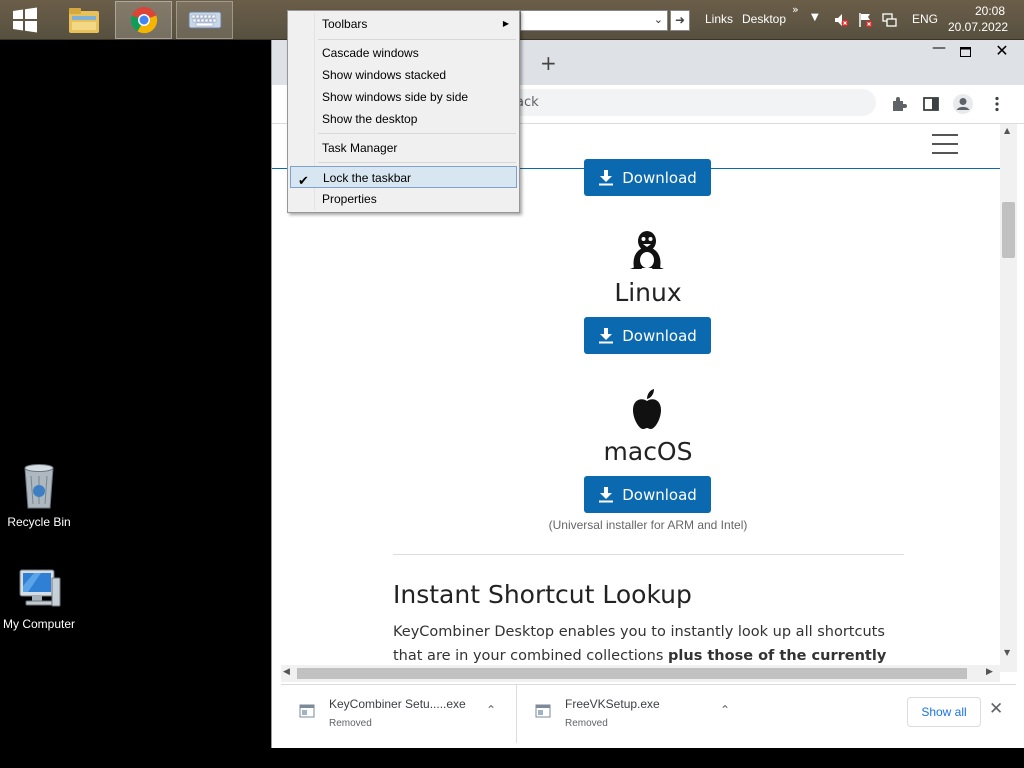 The height and width of the screenshot is (768, 1024). I want to click on clock-time: 20:08, so click(990, 11).